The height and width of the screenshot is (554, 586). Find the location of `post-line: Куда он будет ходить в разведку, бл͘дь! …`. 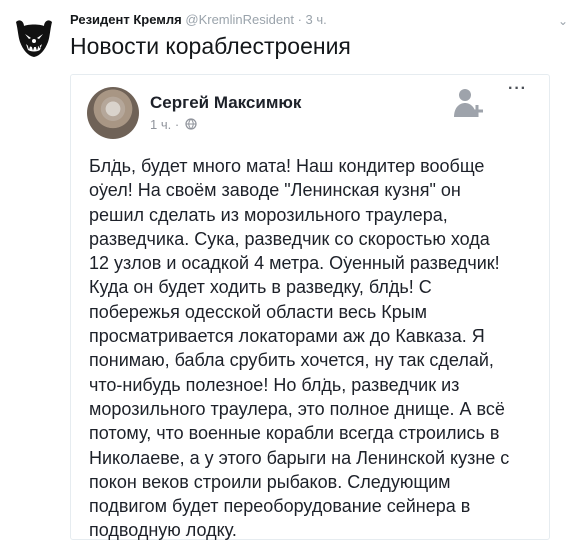

post-line: Куда он будет ходить в разведку, бл͘дь! … is located at coordinates (260, 287).